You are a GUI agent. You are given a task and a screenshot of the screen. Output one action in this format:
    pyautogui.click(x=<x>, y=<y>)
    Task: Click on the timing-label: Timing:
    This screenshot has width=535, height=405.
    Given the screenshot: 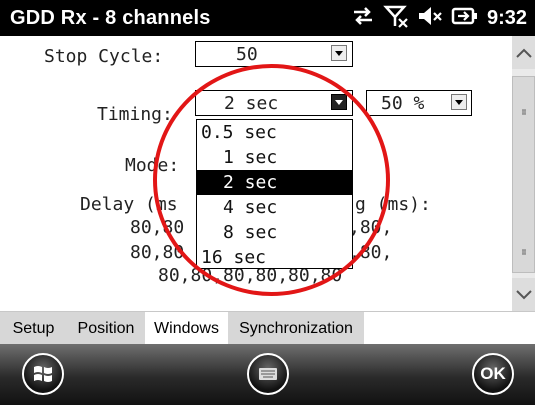 What is the action you would take?
    pyautogui.click(x=135, y=114)
    